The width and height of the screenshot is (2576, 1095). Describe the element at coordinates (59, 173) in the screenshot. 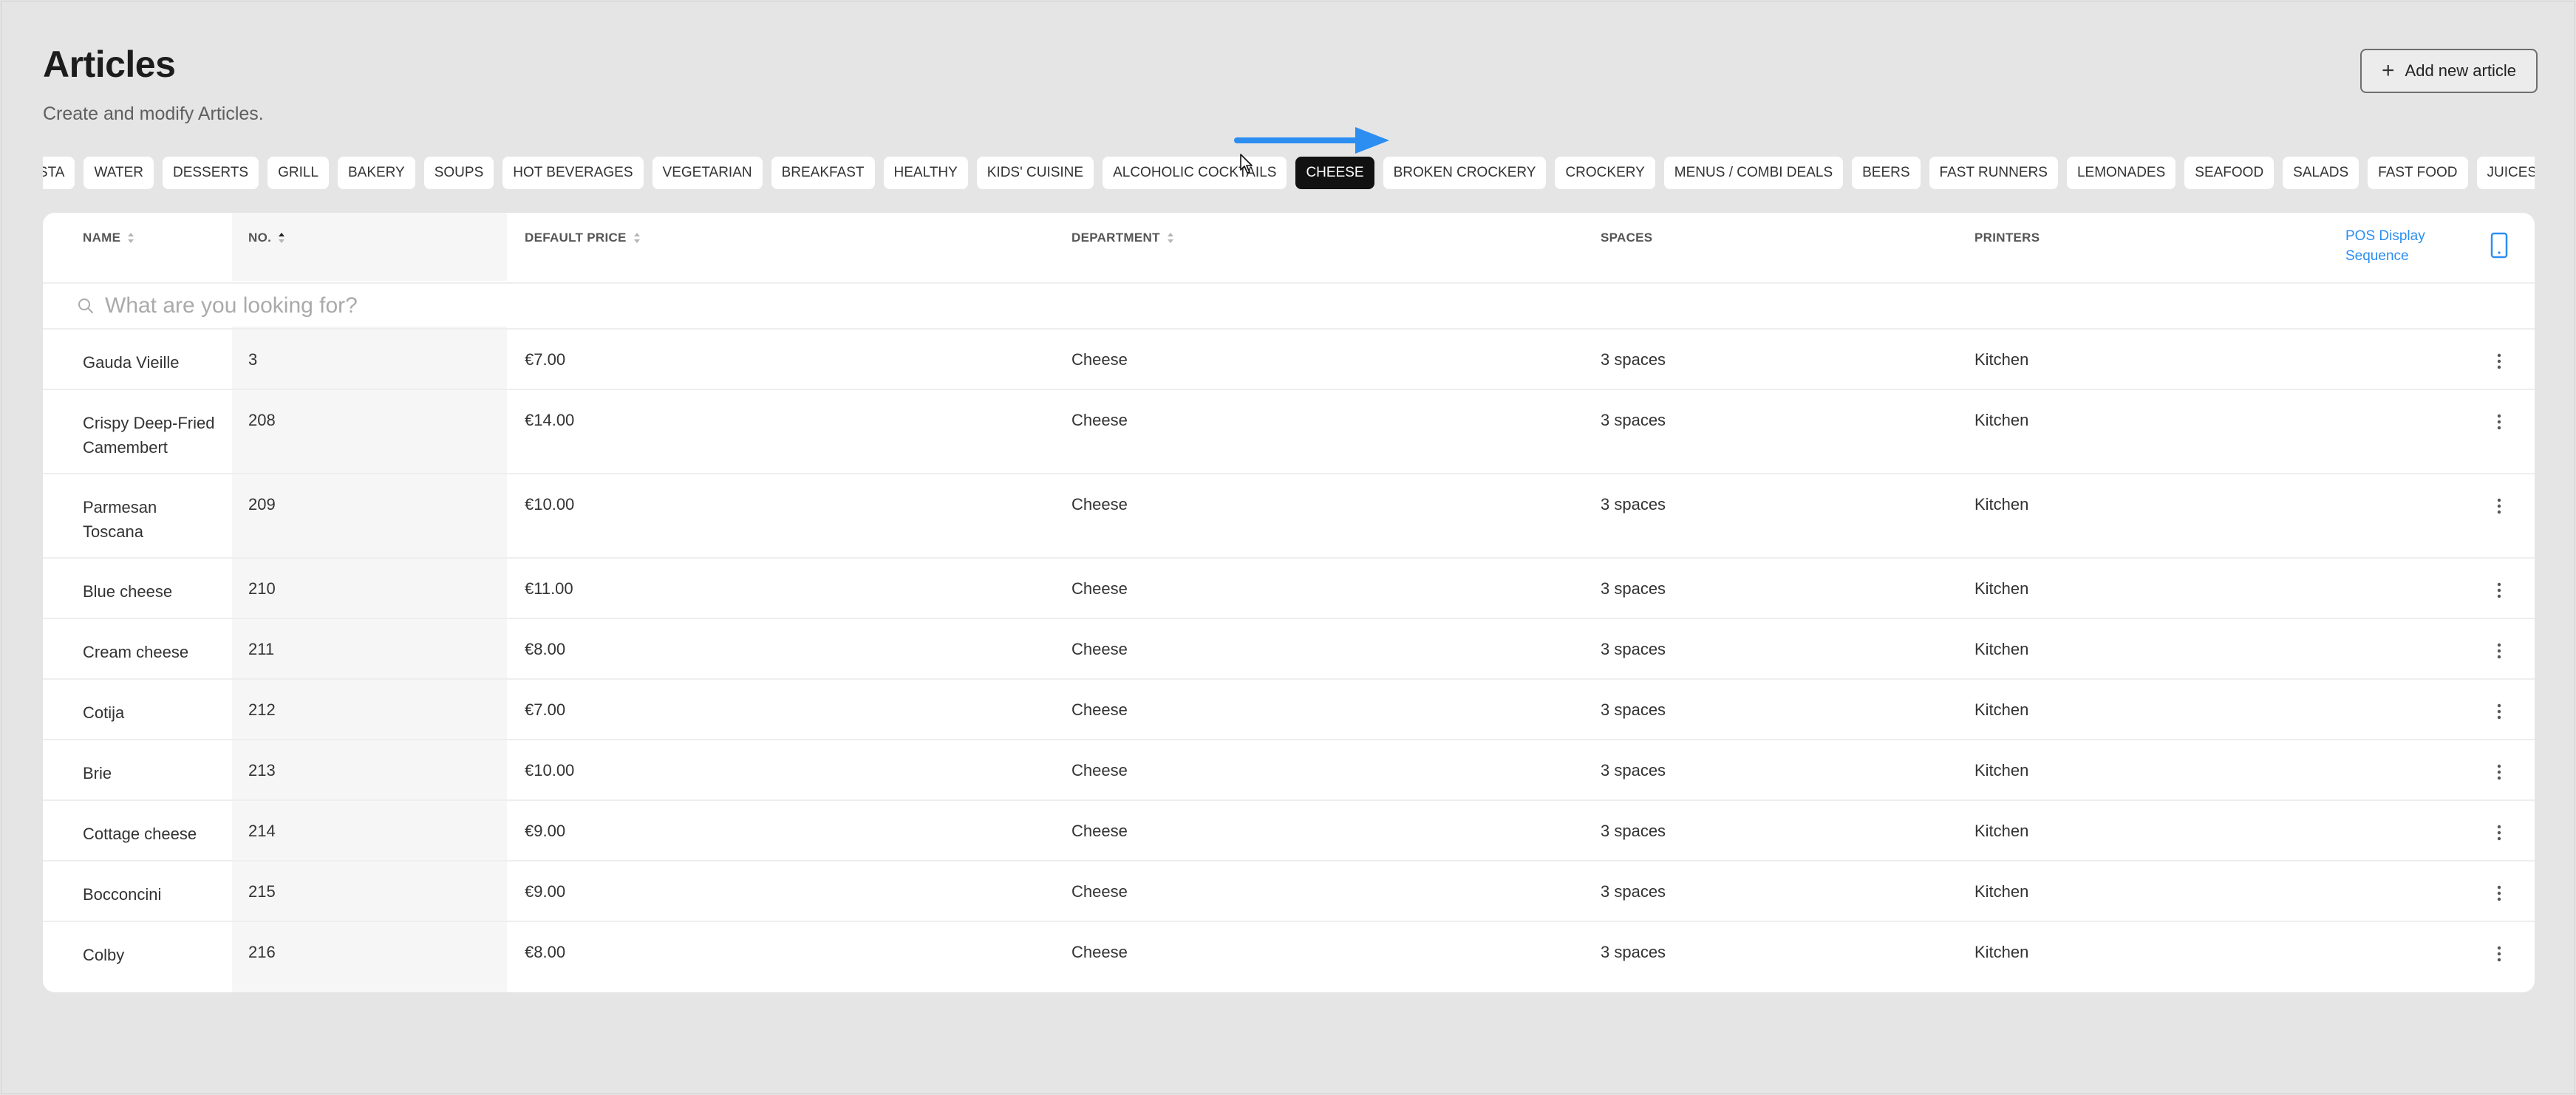

I see `category-chip: PASTA` at that location.